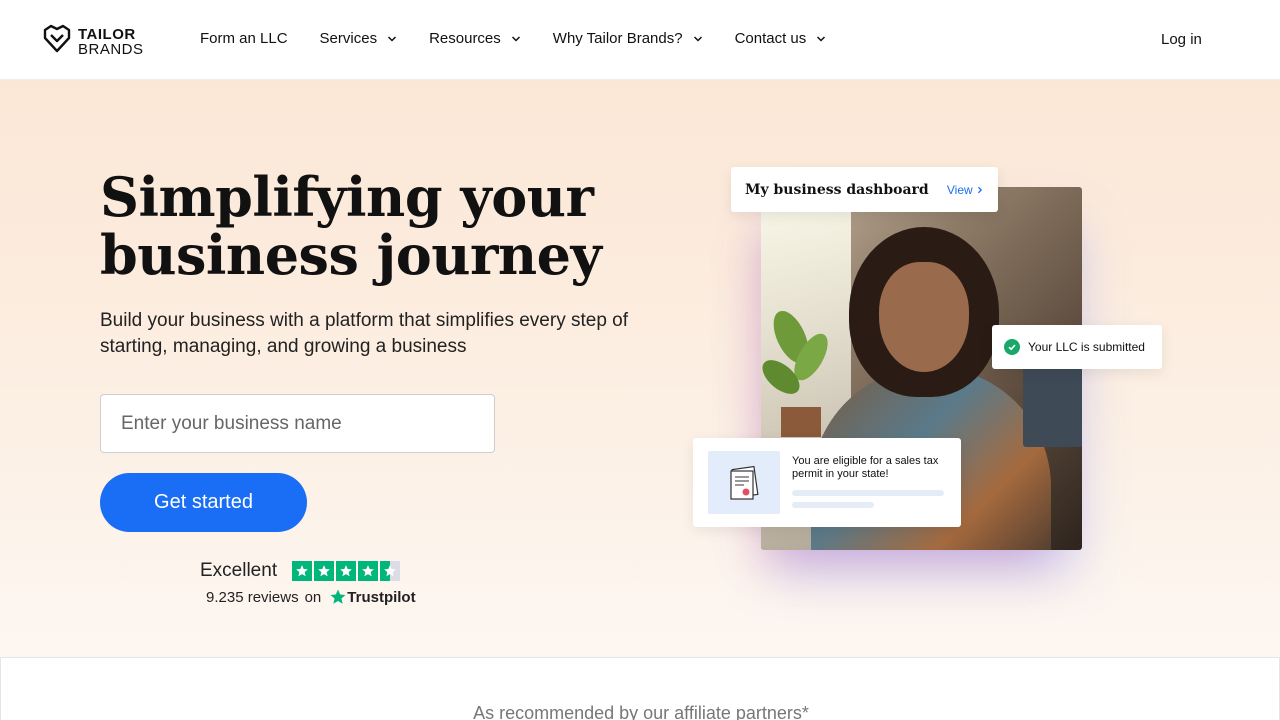 The width and height of the screenshot is (1280, 720). I want to click on reviews-label: reviews, so click(273, 597).